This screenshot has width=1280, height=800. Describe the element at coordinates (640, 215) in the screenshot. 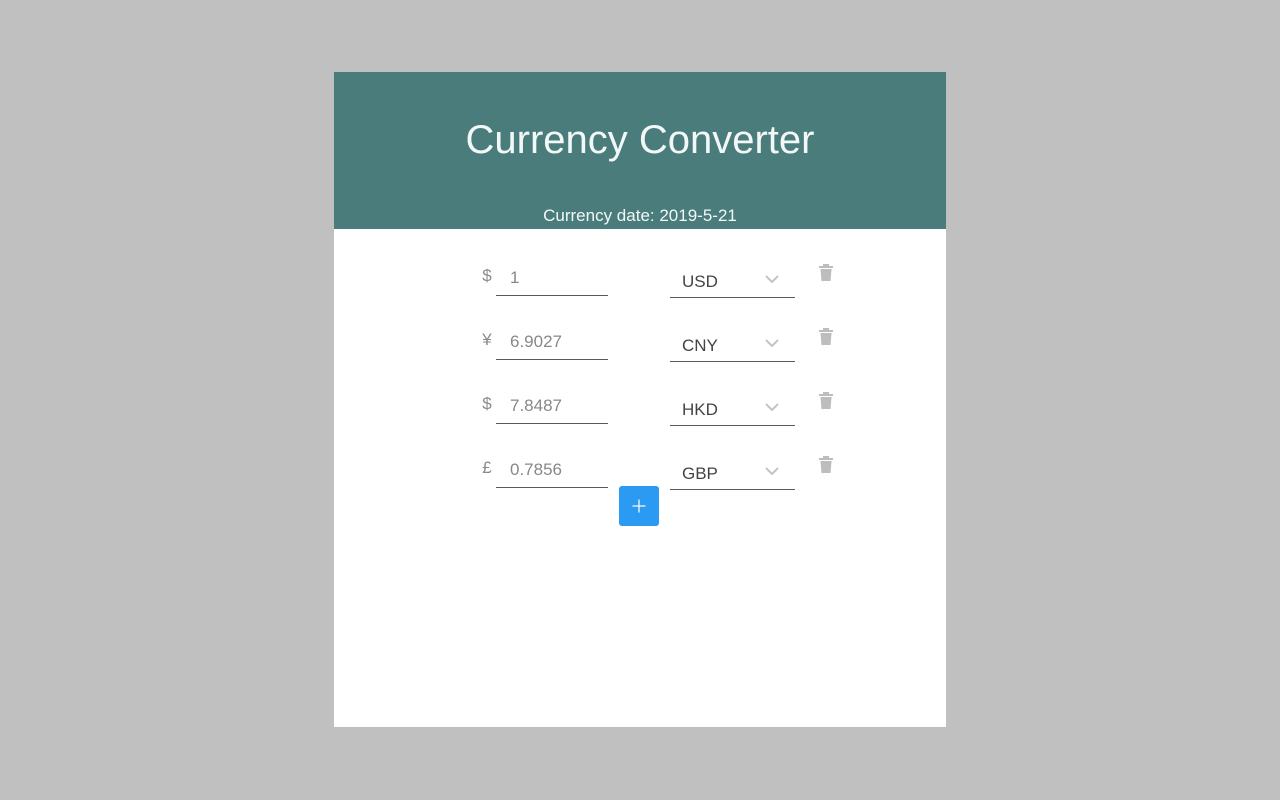

I see `currency-date: Currency date: 2019-5-21` at that location.